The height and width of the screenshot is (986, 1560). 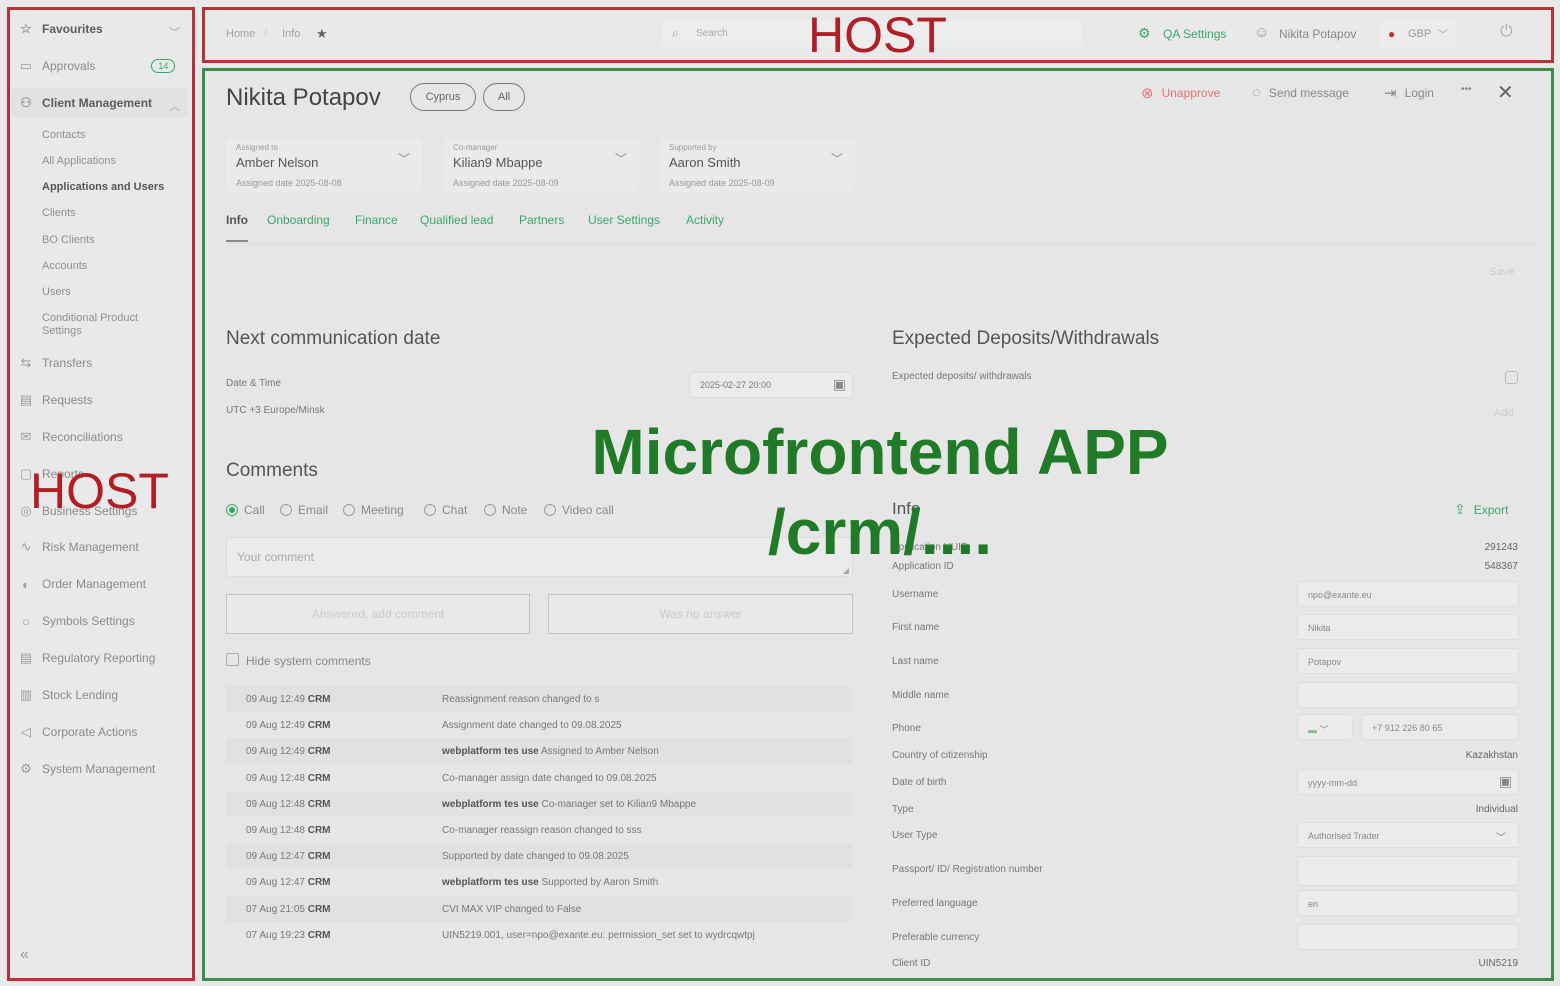 I want to click on comment-source: CRM, so click(x=319, y=778).